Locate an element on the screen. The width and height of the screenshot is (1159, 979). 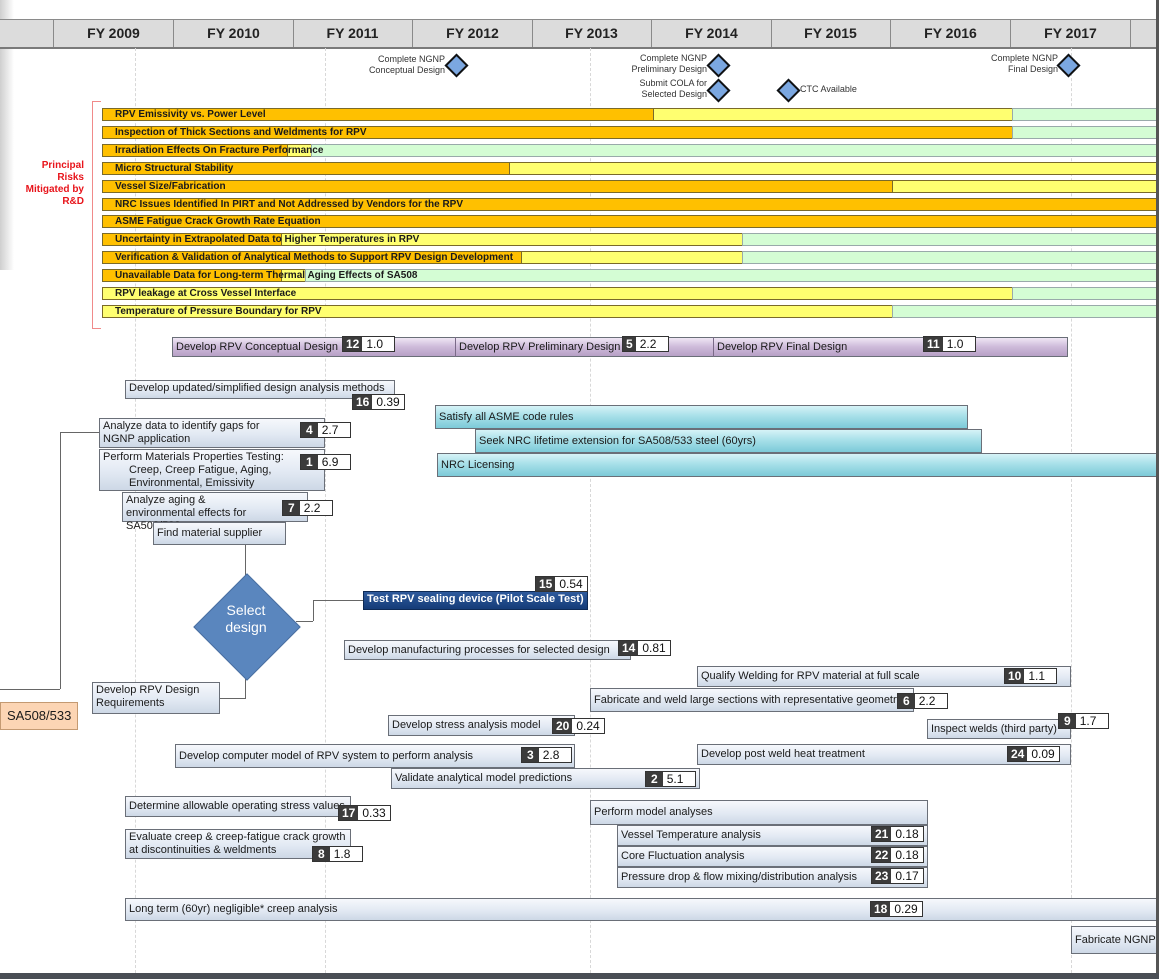
risk-row: RPV leakage at Cross Vessel Interface is located at coordinates (629, 293).